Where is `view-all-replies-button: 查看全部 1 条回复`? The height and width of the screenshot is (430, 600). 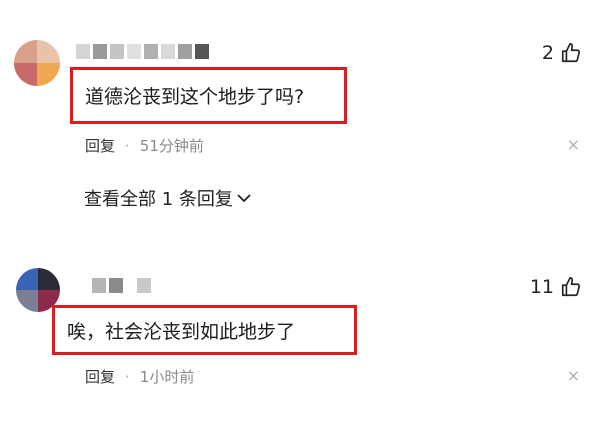 view-all-replies-button: 查看全部 1 条回复 is located at coordinates (167, 198).